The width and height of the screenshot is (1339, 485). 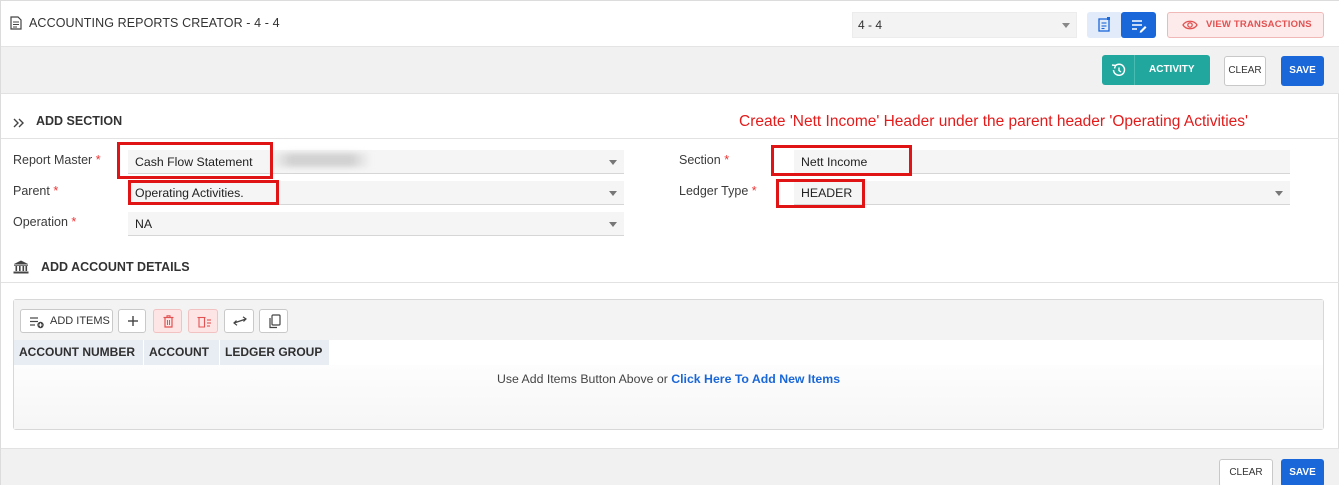 I want to click on column-header: ACCOUNT NUMBER, so click(x=79, y=352).